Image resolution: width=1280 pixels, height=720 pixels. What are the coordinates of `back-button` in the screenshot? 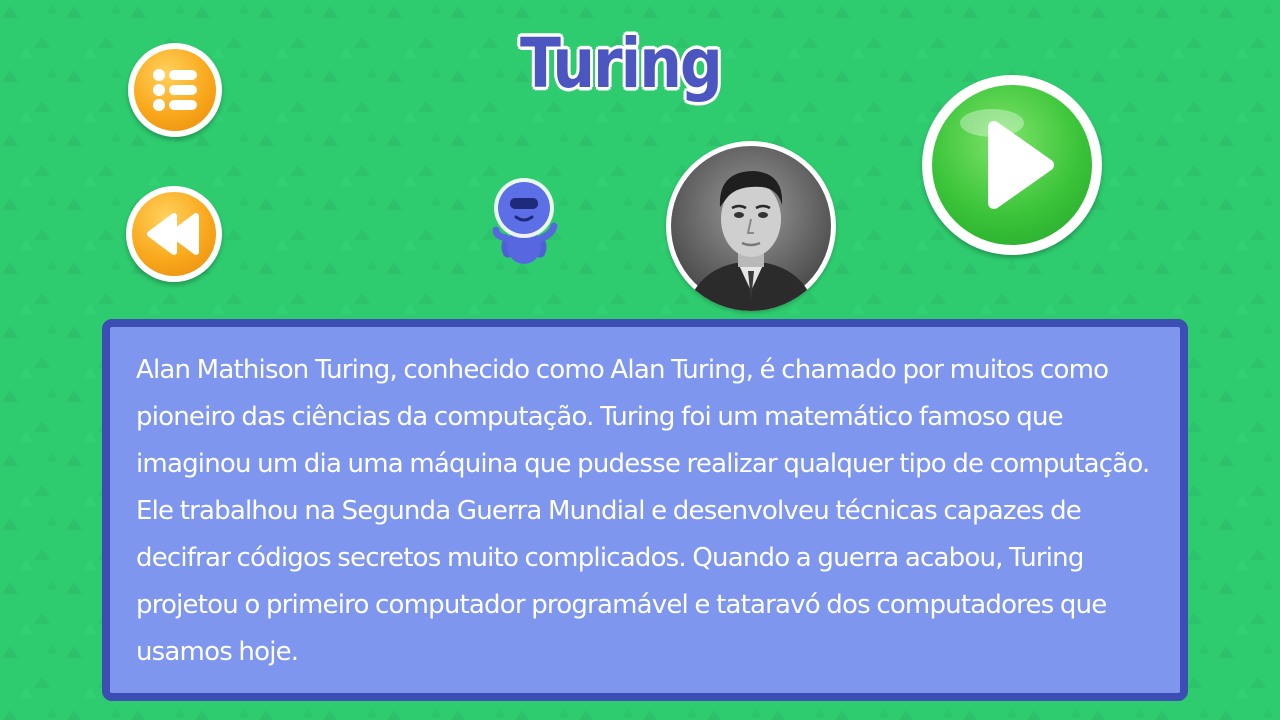 It's located at (174, 234).